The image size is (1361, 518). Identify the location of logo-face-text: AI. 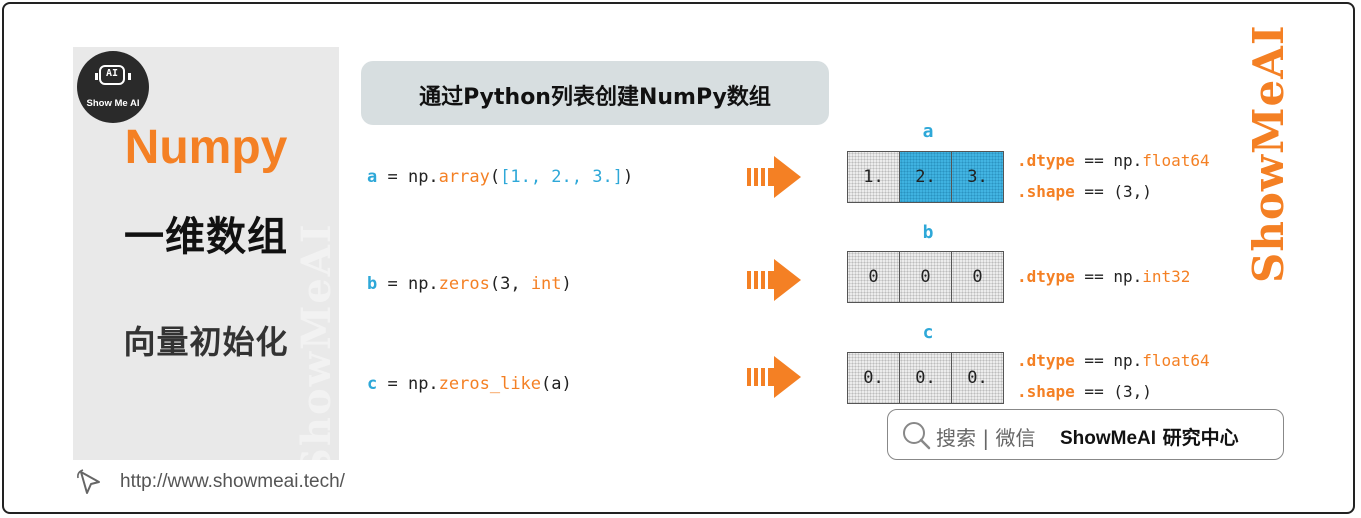
(112, 73).